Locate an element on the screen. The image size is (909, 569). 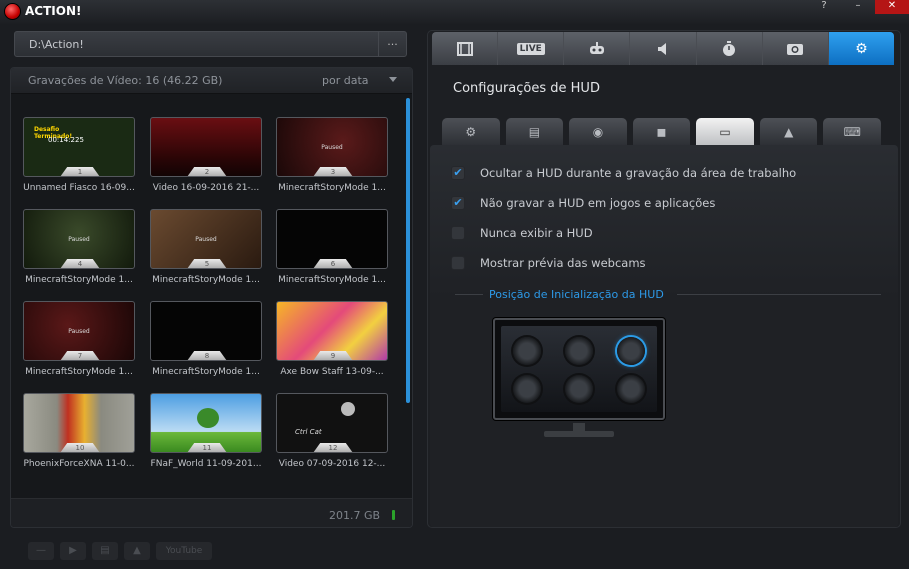
subtab-hud: ▭ is located at coordinates (725, 131).